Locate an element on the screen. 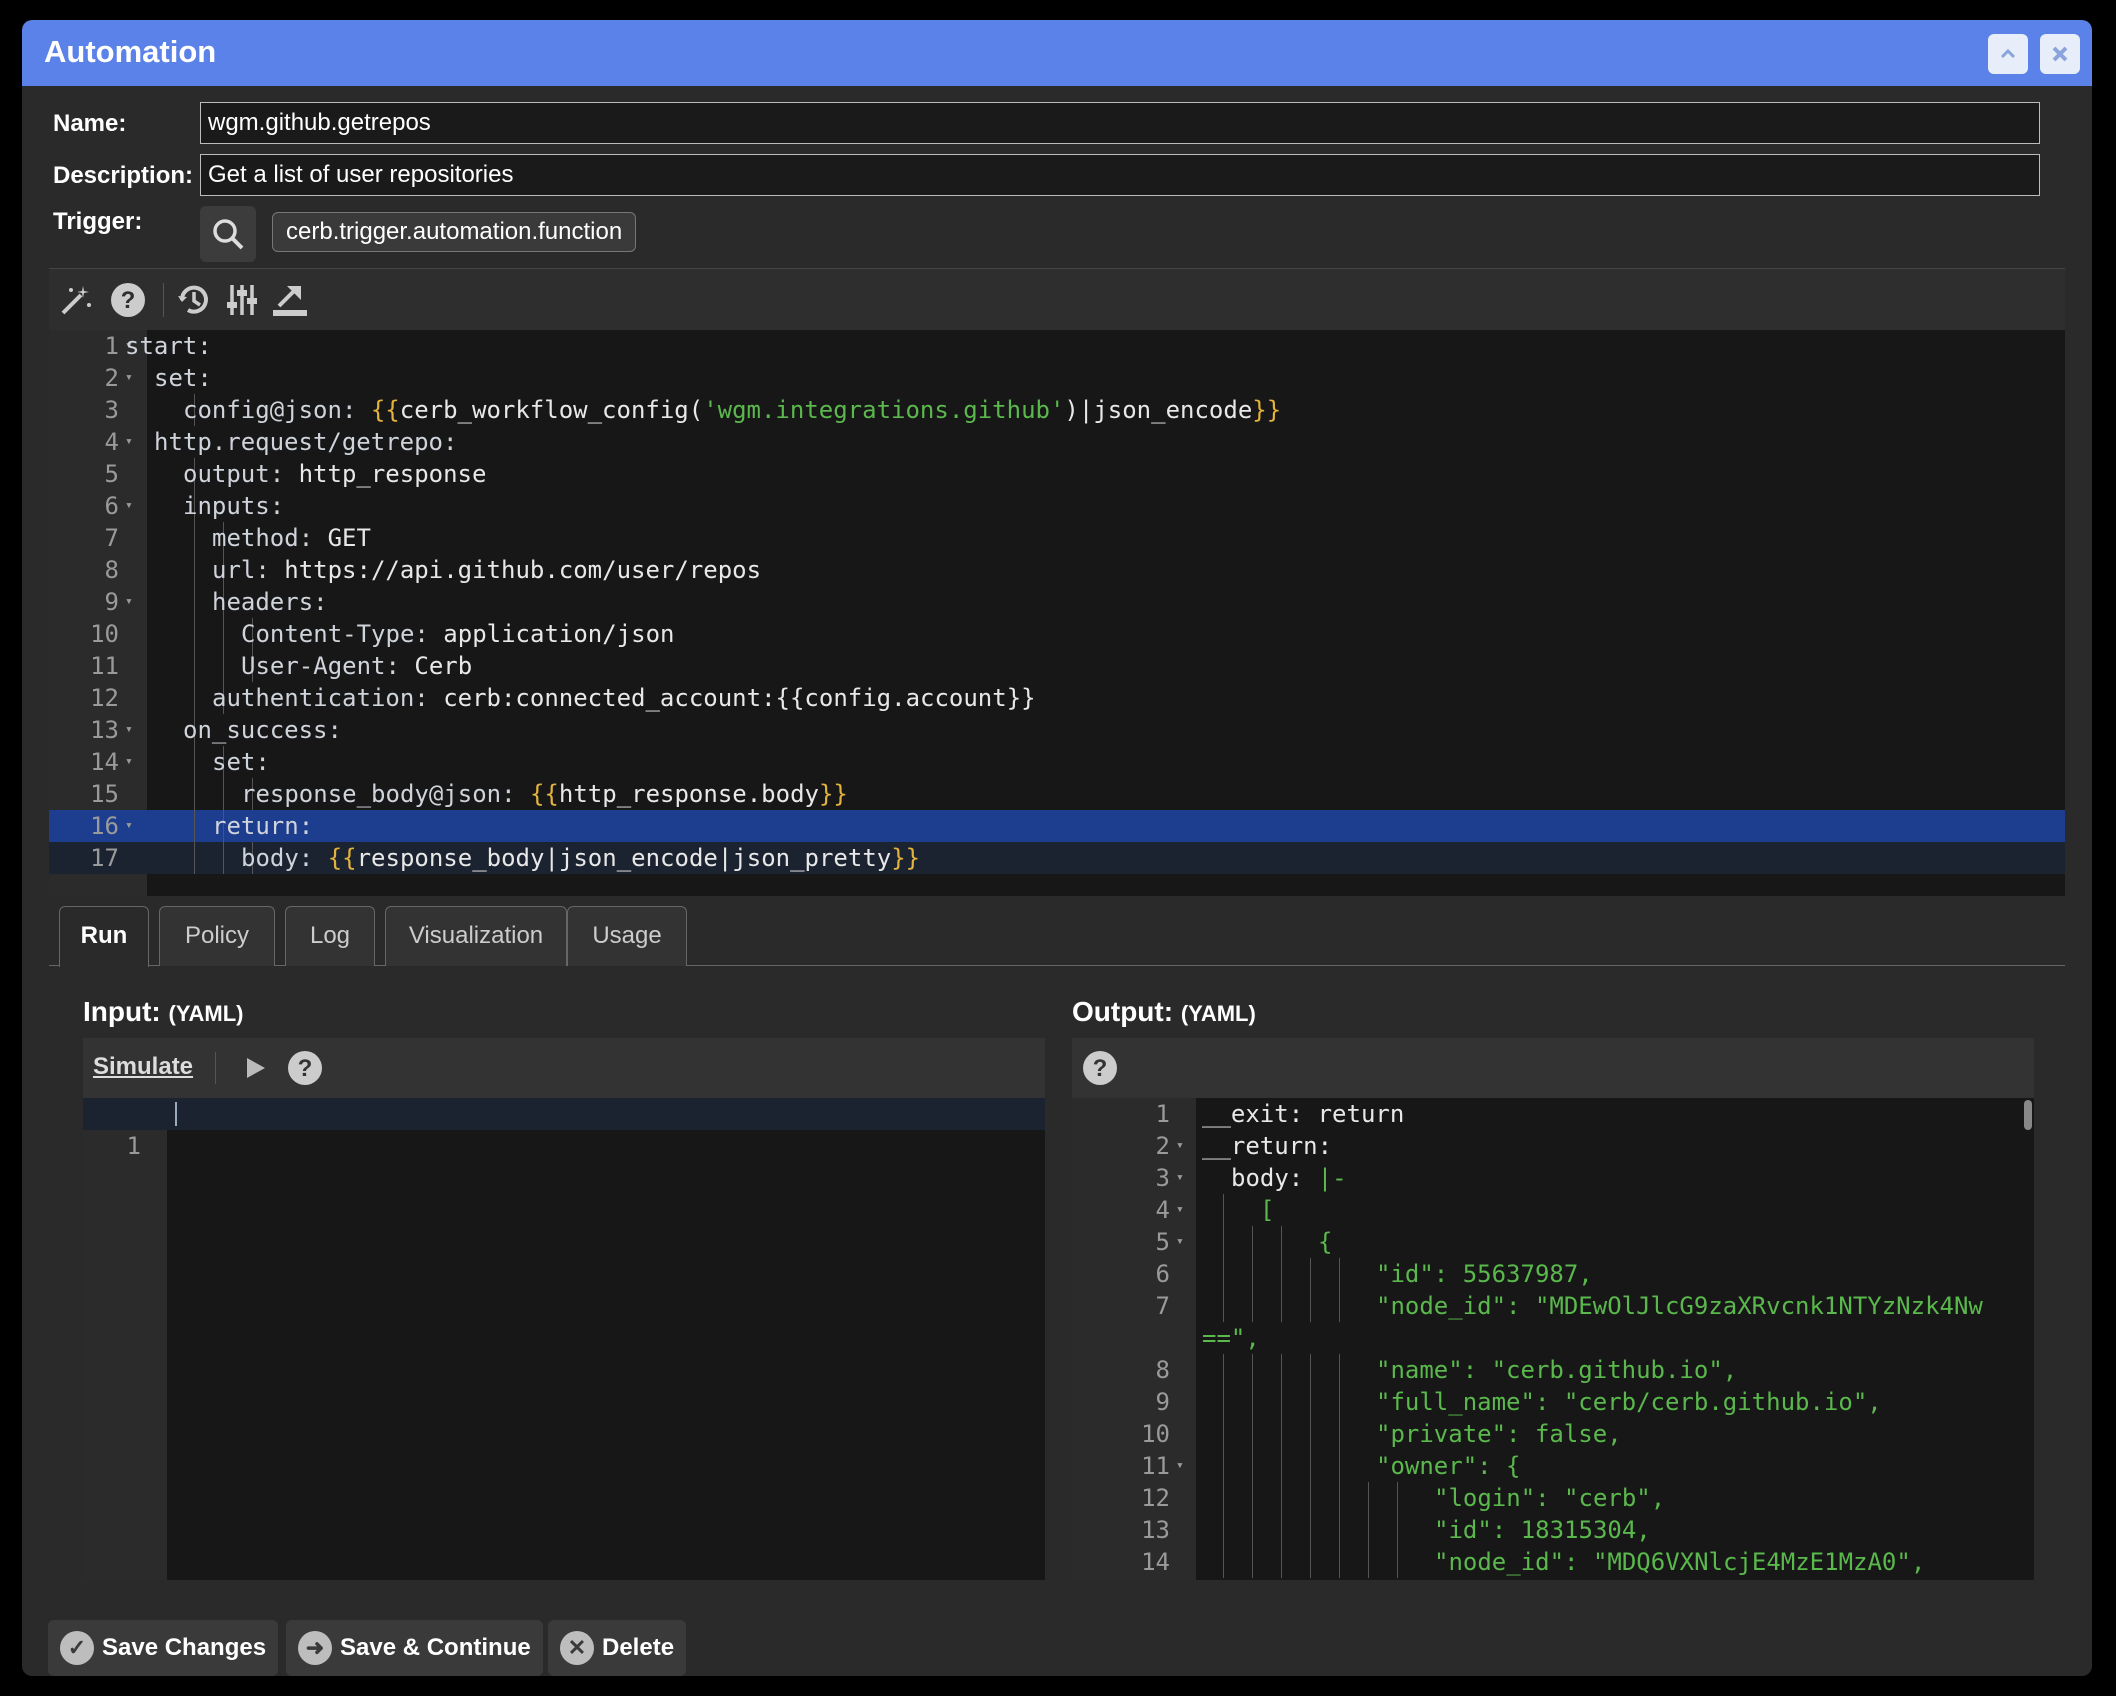 This screenshot has height=1696, width=2116. output-line-number: 3 is located at coordinates (1162, 1178).